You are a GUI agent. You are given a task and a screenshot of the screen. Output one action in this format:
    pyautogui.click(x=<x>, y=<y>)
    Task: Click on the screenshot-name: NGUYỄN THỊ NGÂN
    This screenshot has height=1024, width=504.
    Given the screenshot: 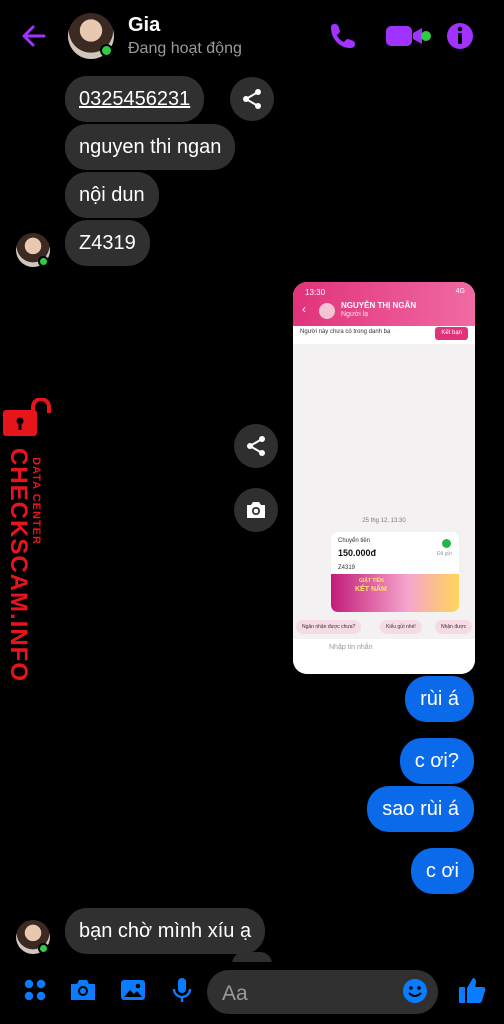 What is the action you would take?
    pyautogui.click(x=379, y=305)
    